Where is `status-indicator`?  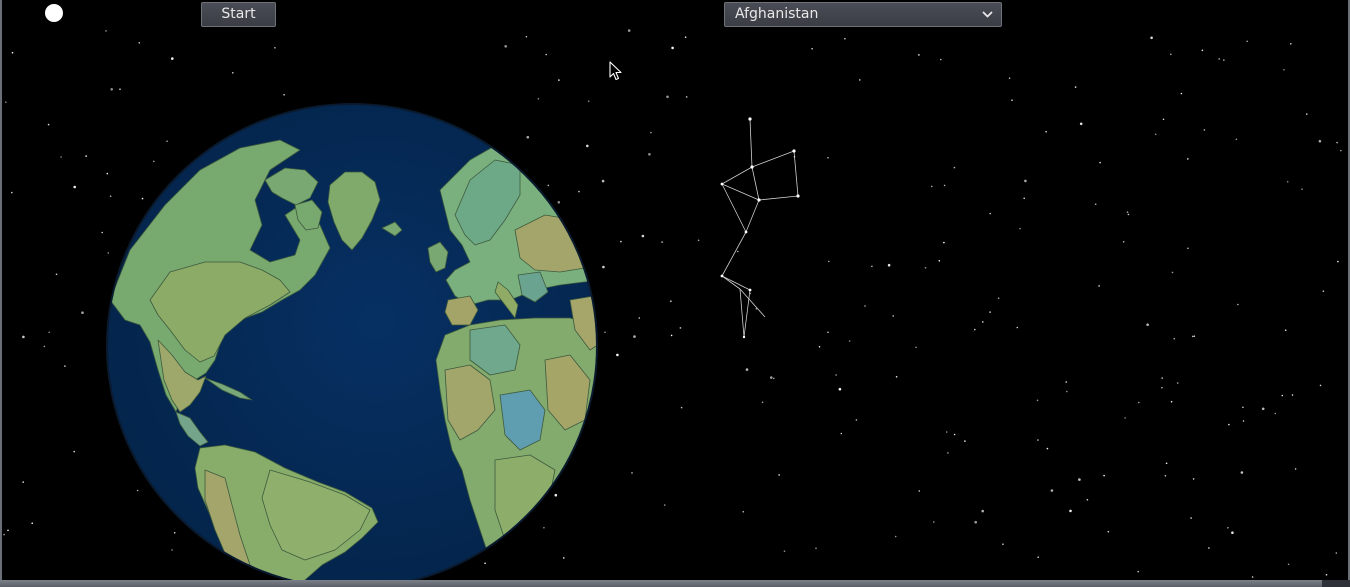
status-indicator is located at coordinates (54, 13).